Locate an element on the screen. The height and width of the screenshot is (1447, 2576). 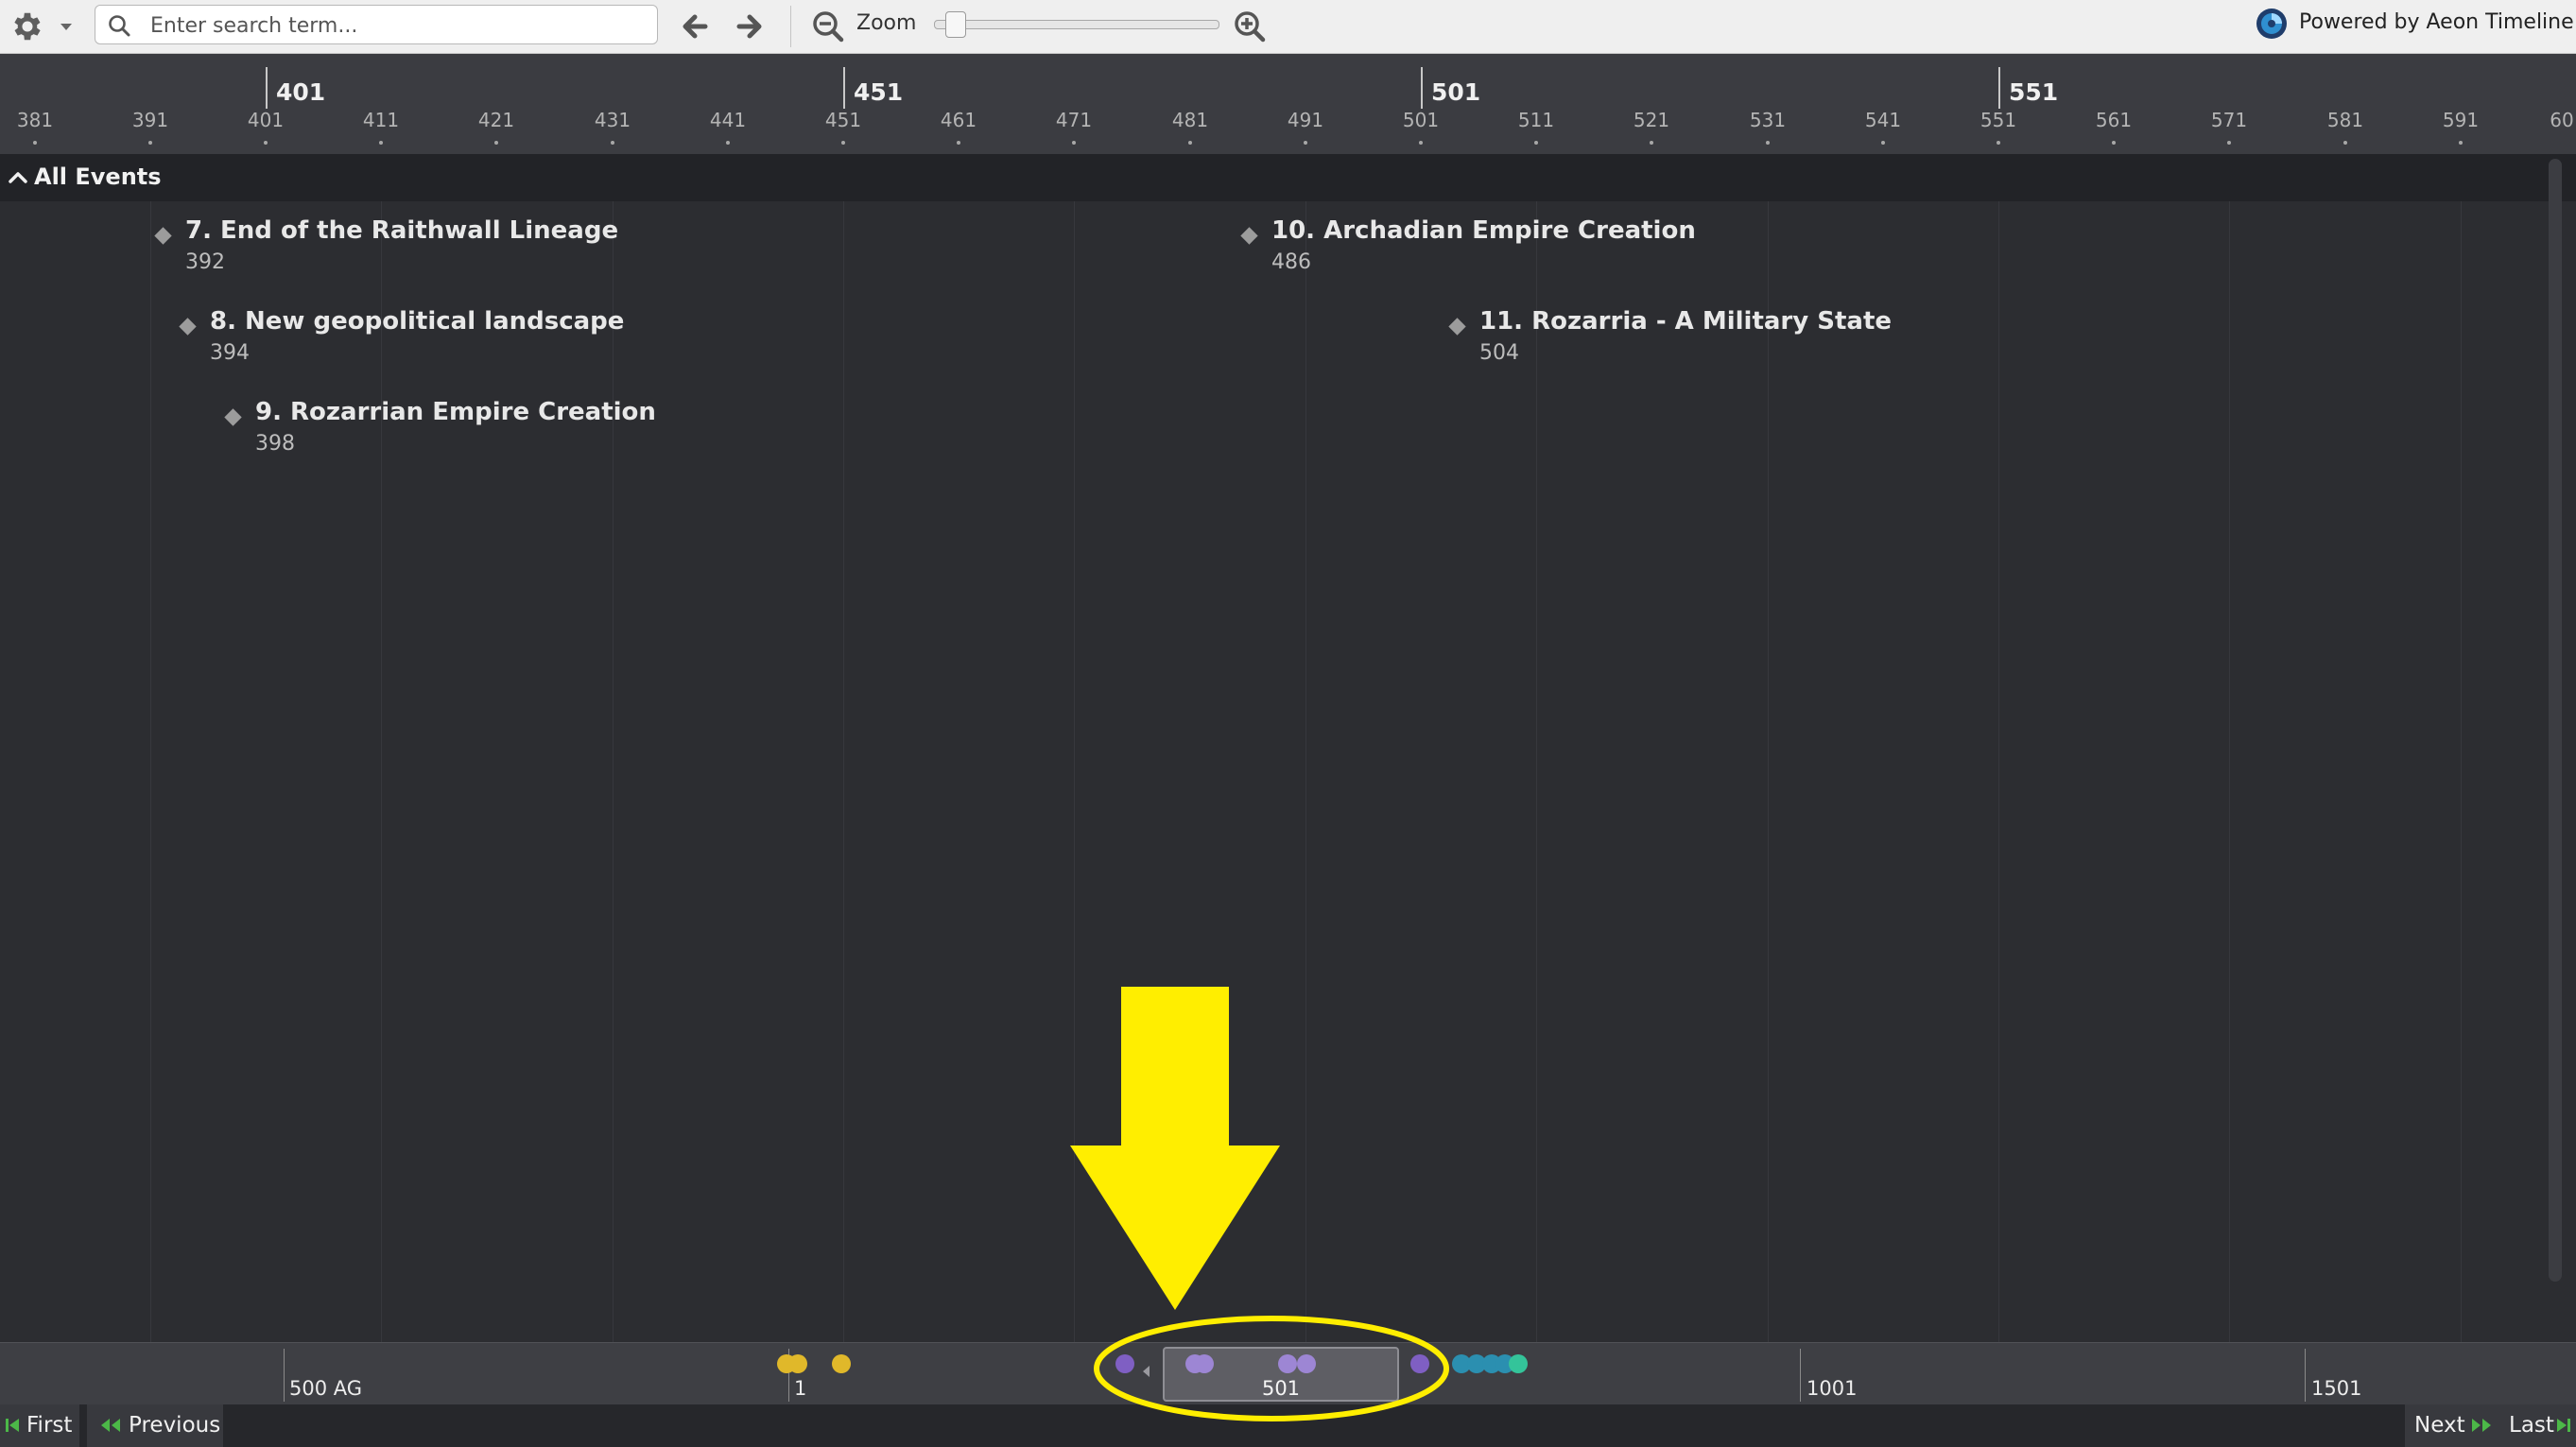
ruler-minor-label: 571 is located at coordinates (2229, 120).